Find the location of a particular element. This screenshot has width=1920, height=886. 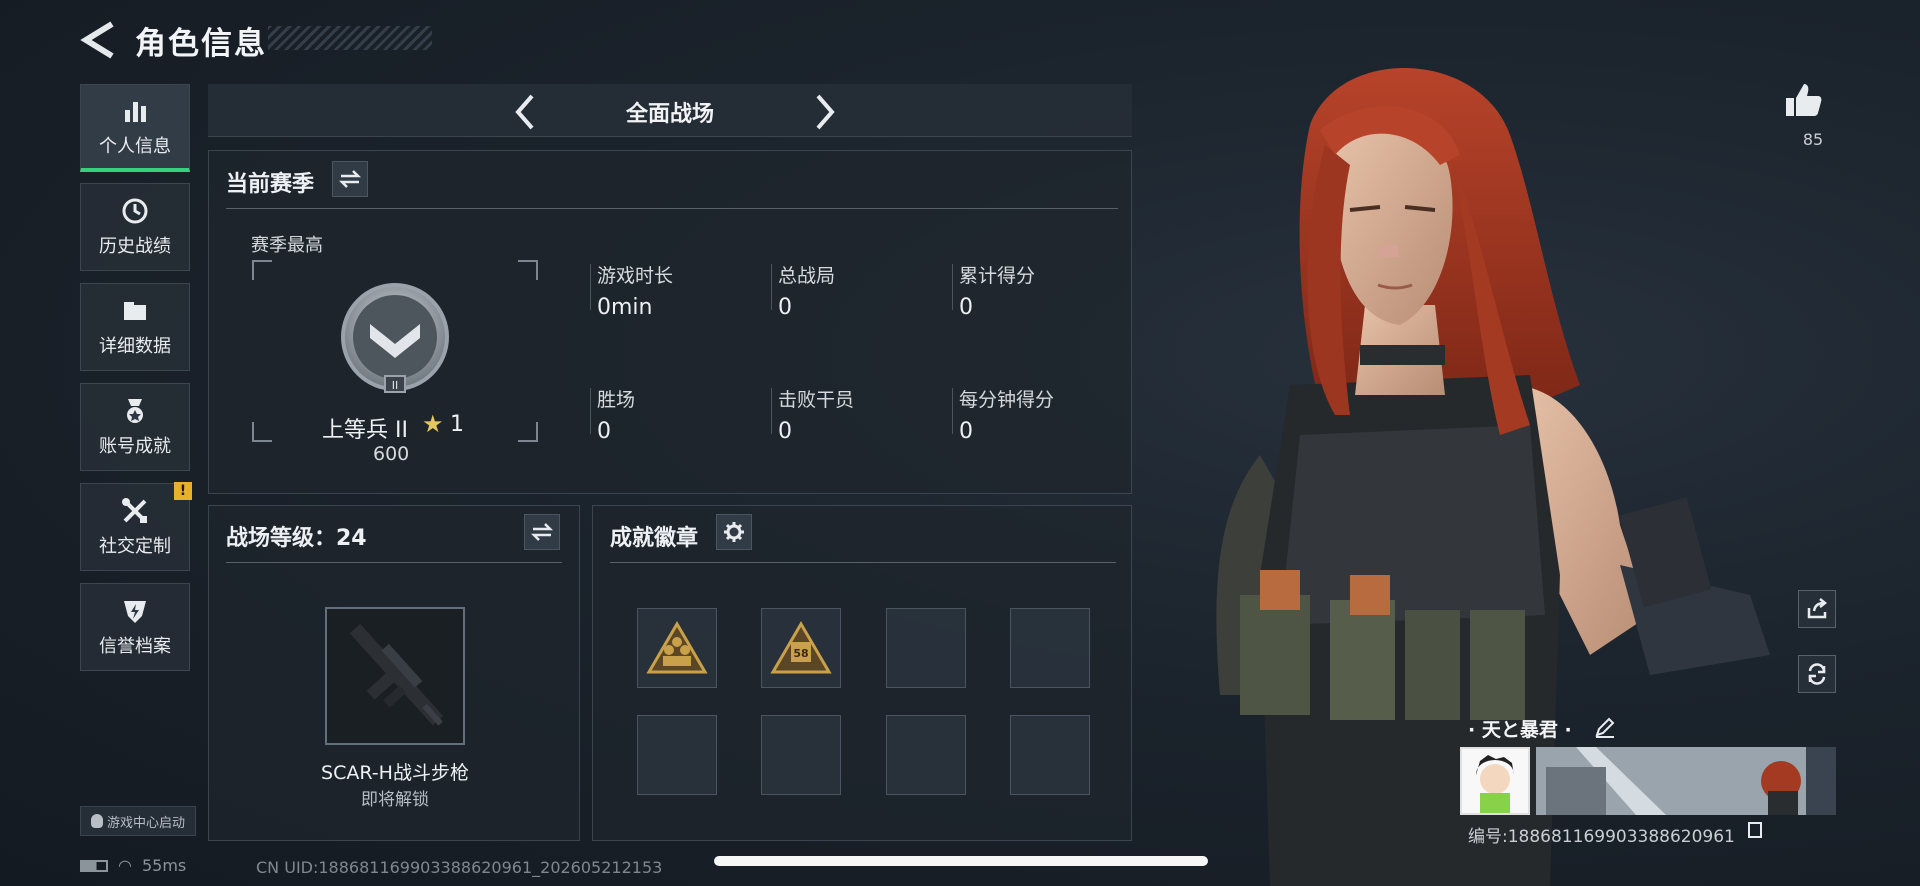

stat-label: 累计得分 is located at coordinates (997, 276).